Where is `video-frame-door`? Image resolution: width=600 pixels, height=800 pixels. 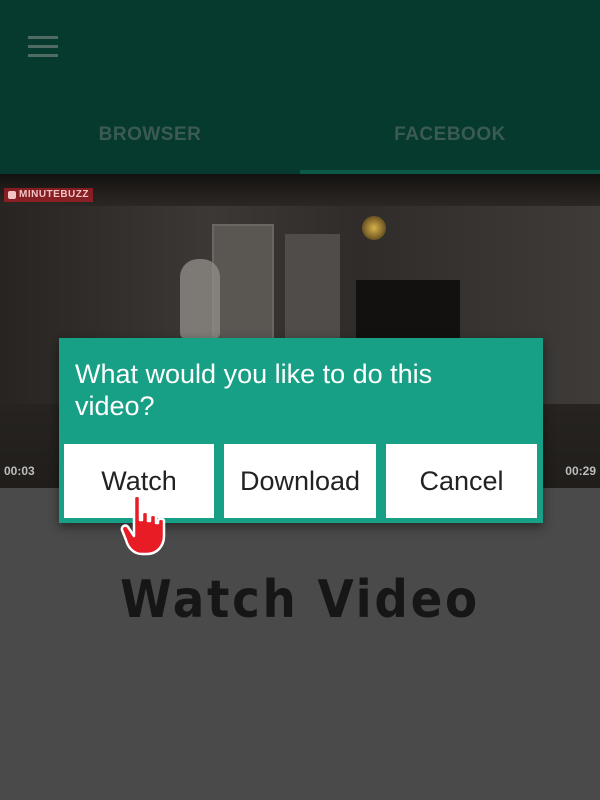 video-frame-door is located at coordinates (243, 286).